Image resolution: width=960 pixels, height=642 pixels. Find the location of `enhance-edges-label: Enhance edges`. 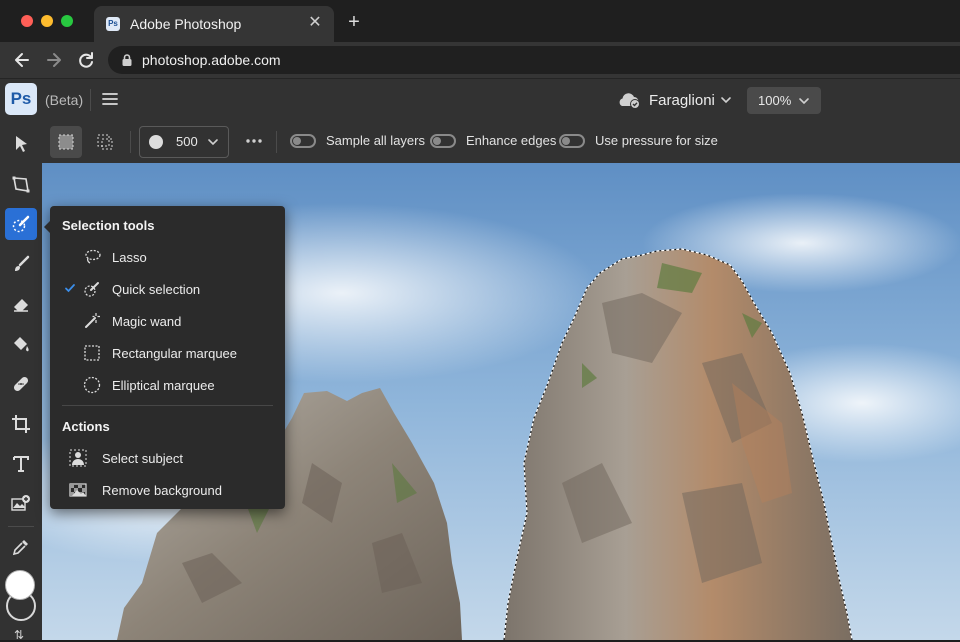

enhance-edges-label: Enhance edges is located at coordinates (511, 140).